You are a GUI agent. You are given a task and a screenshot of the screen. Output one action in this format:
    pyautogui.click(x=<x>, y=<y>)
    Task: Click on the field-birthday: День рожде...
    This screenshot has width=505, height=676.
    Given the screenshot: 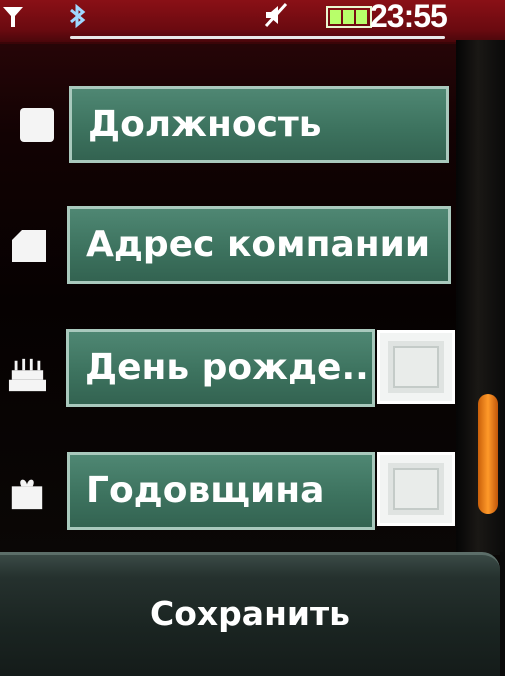 What is the action you would take?
    pyautogui.click(x=220, y=368)
    